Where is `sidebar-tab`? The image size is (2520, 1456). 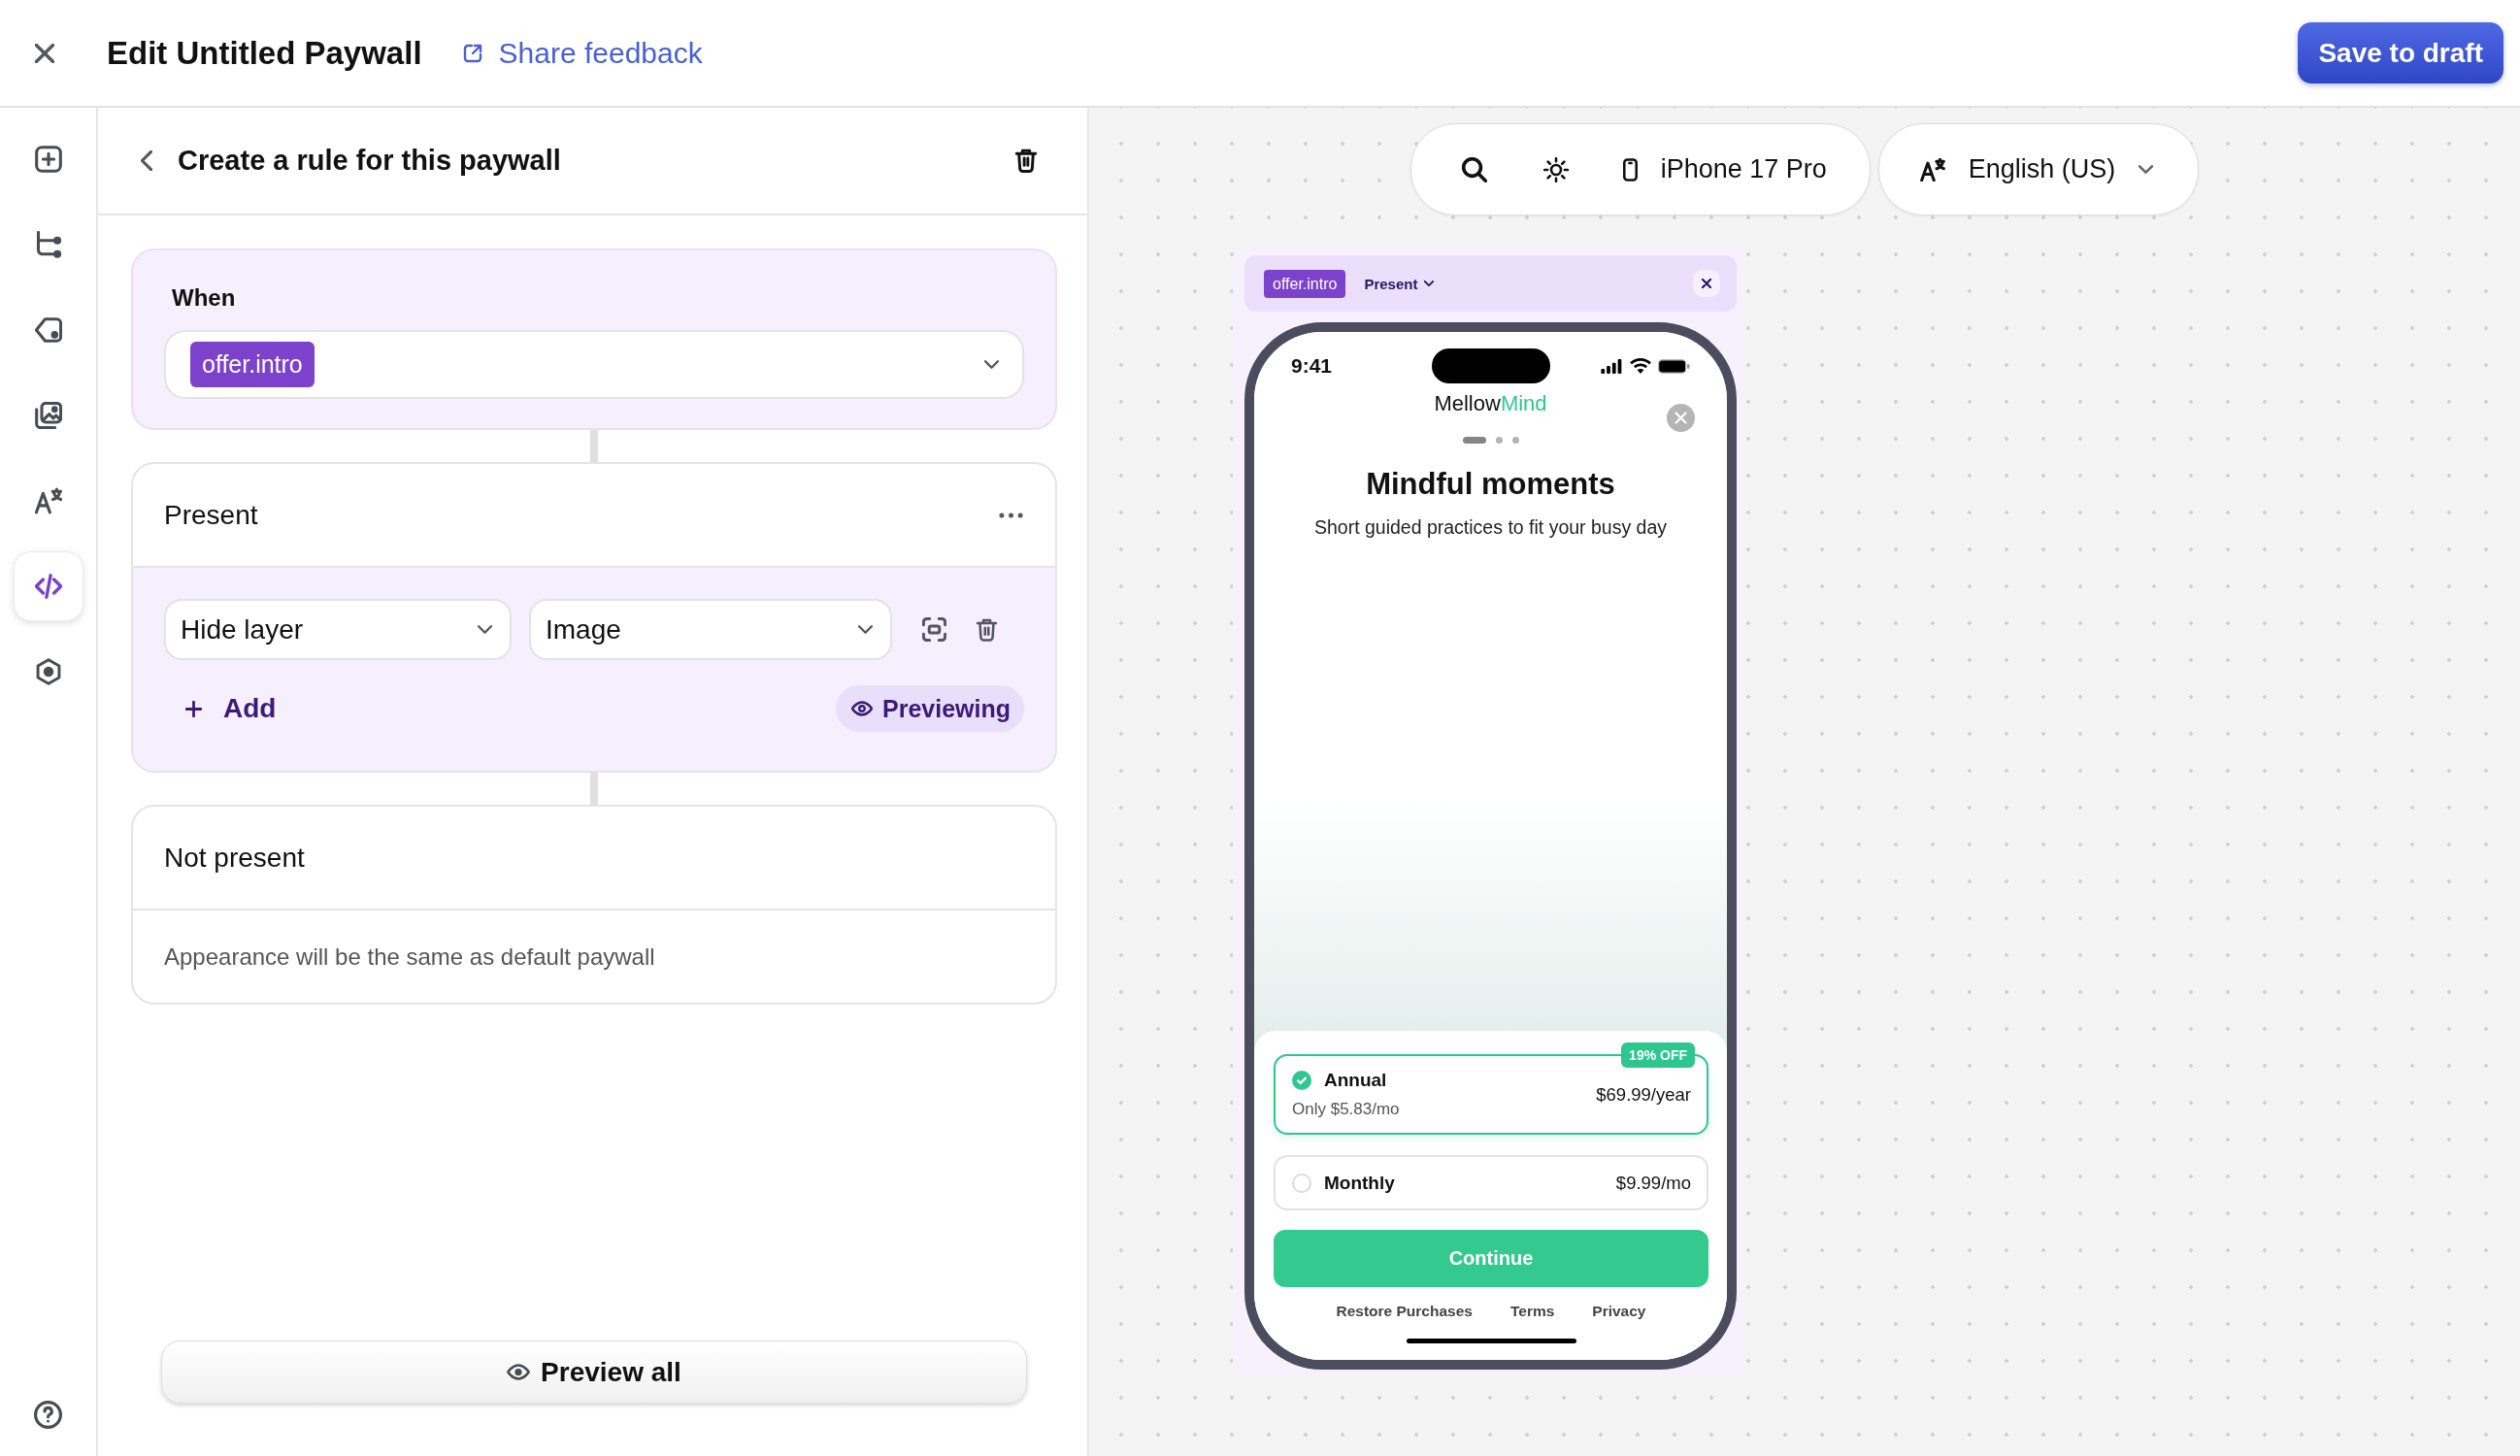
sidebar-tab is located at coordinates (48, 586).